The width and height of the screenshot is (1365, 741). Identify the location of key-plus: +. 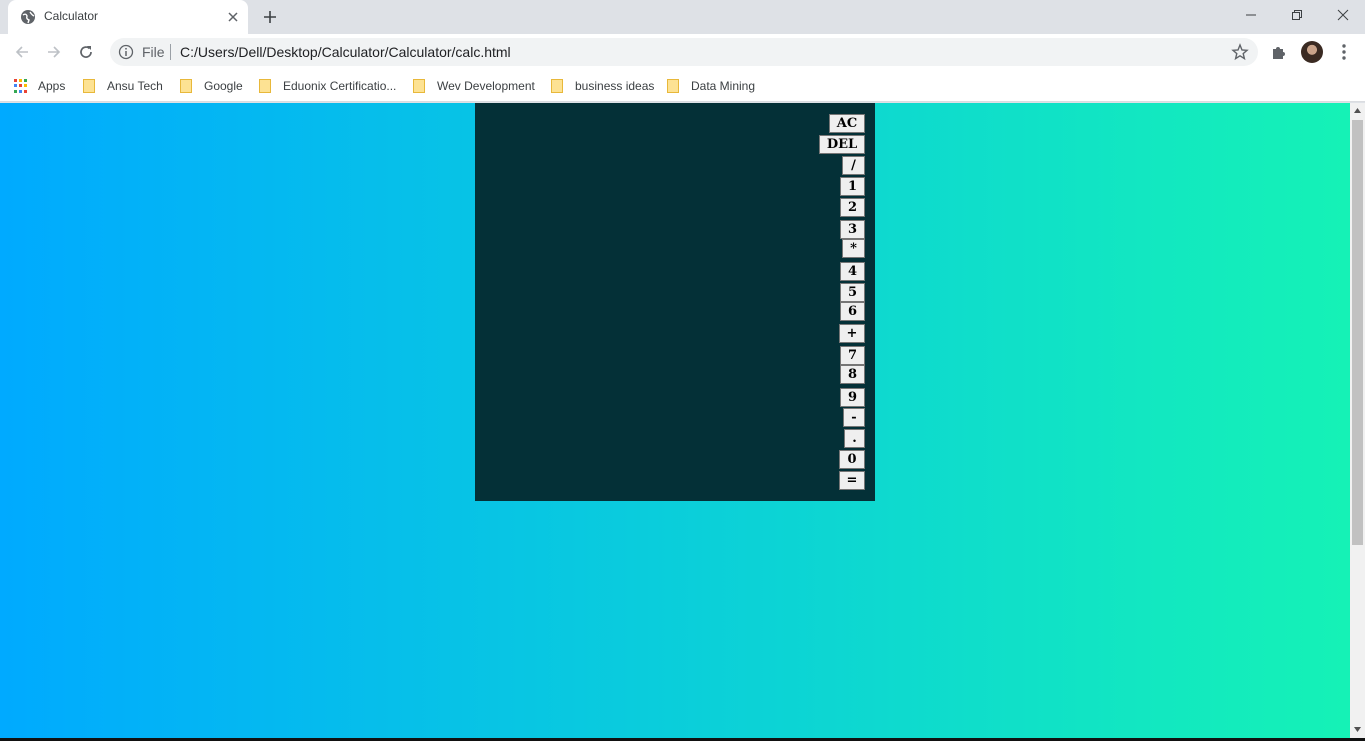
(852, 333).